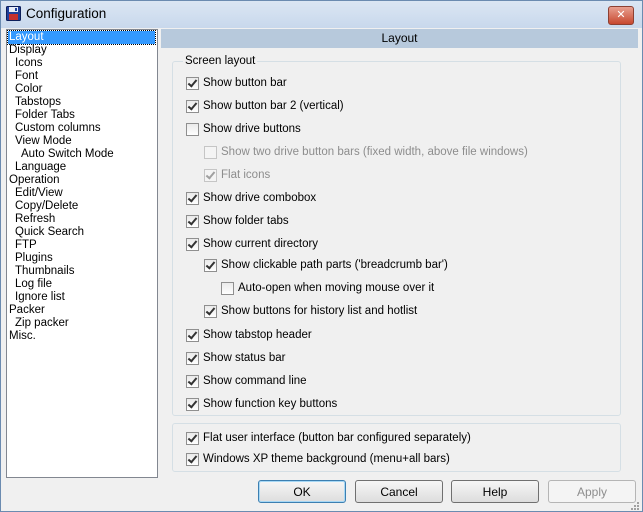  What do you see at coordinates (28, 50) in the screenshot?
I see `tree-item-display: Display` at bounding box center [28, 50].